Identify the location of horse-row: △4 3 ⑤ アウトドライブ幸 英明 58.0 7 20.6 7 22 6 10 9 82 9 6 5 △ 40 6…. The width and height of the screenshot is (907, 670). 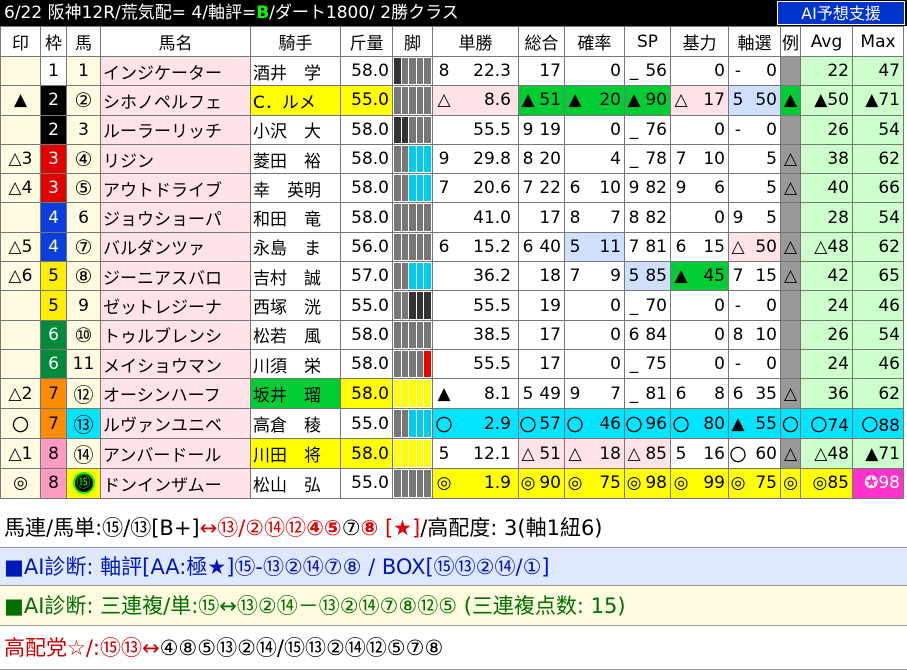
(452, 188).